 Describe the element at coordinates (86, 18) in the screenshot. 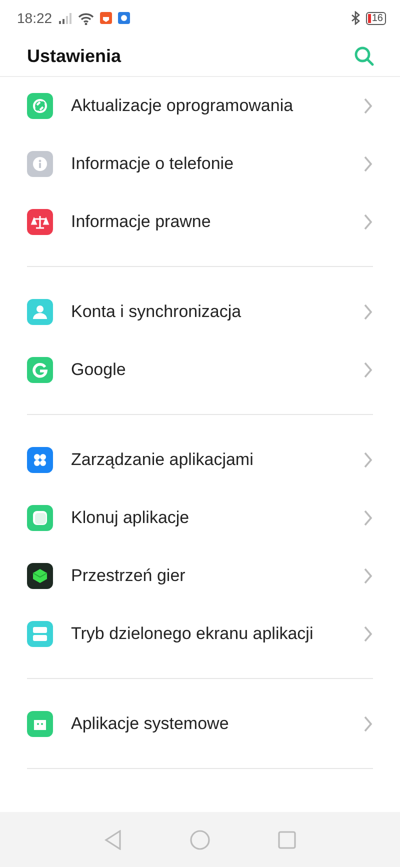

I see `wifi-icon` at that location.